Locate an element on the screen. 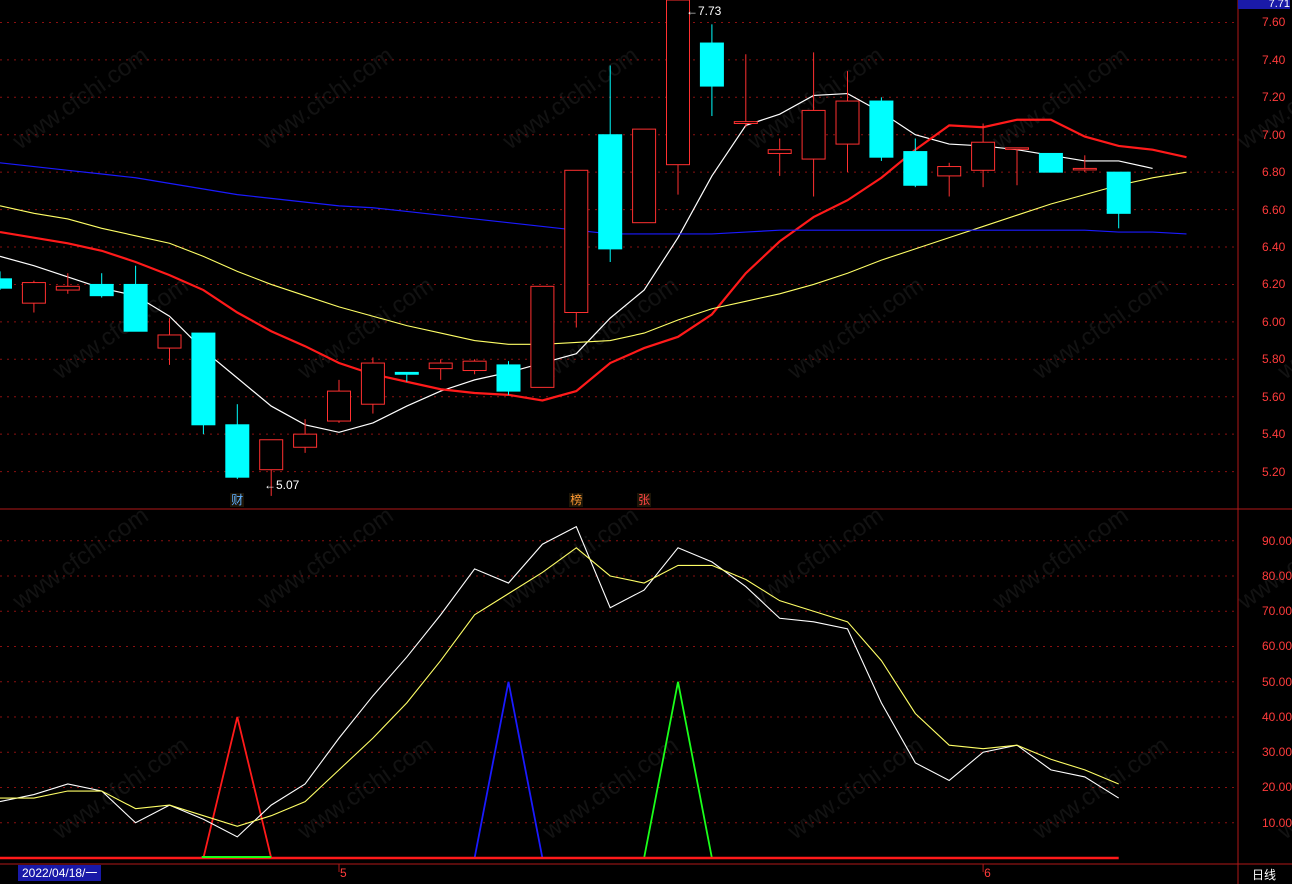  price-tick-label: 6.80 is located at coordinates (1274, 172).